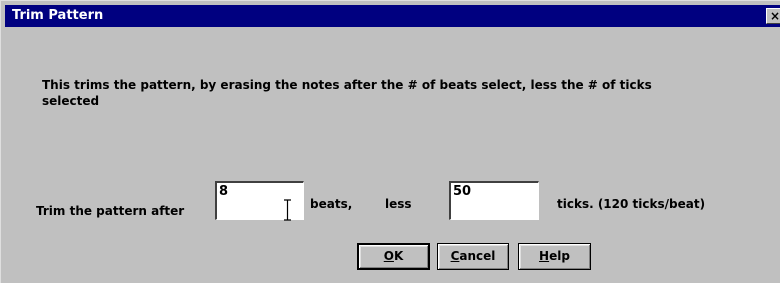 The image size is (780, 283). Describe the element at coordinates (477, 256) in the screenshot. I see `cancel-label: ancel` at that location.